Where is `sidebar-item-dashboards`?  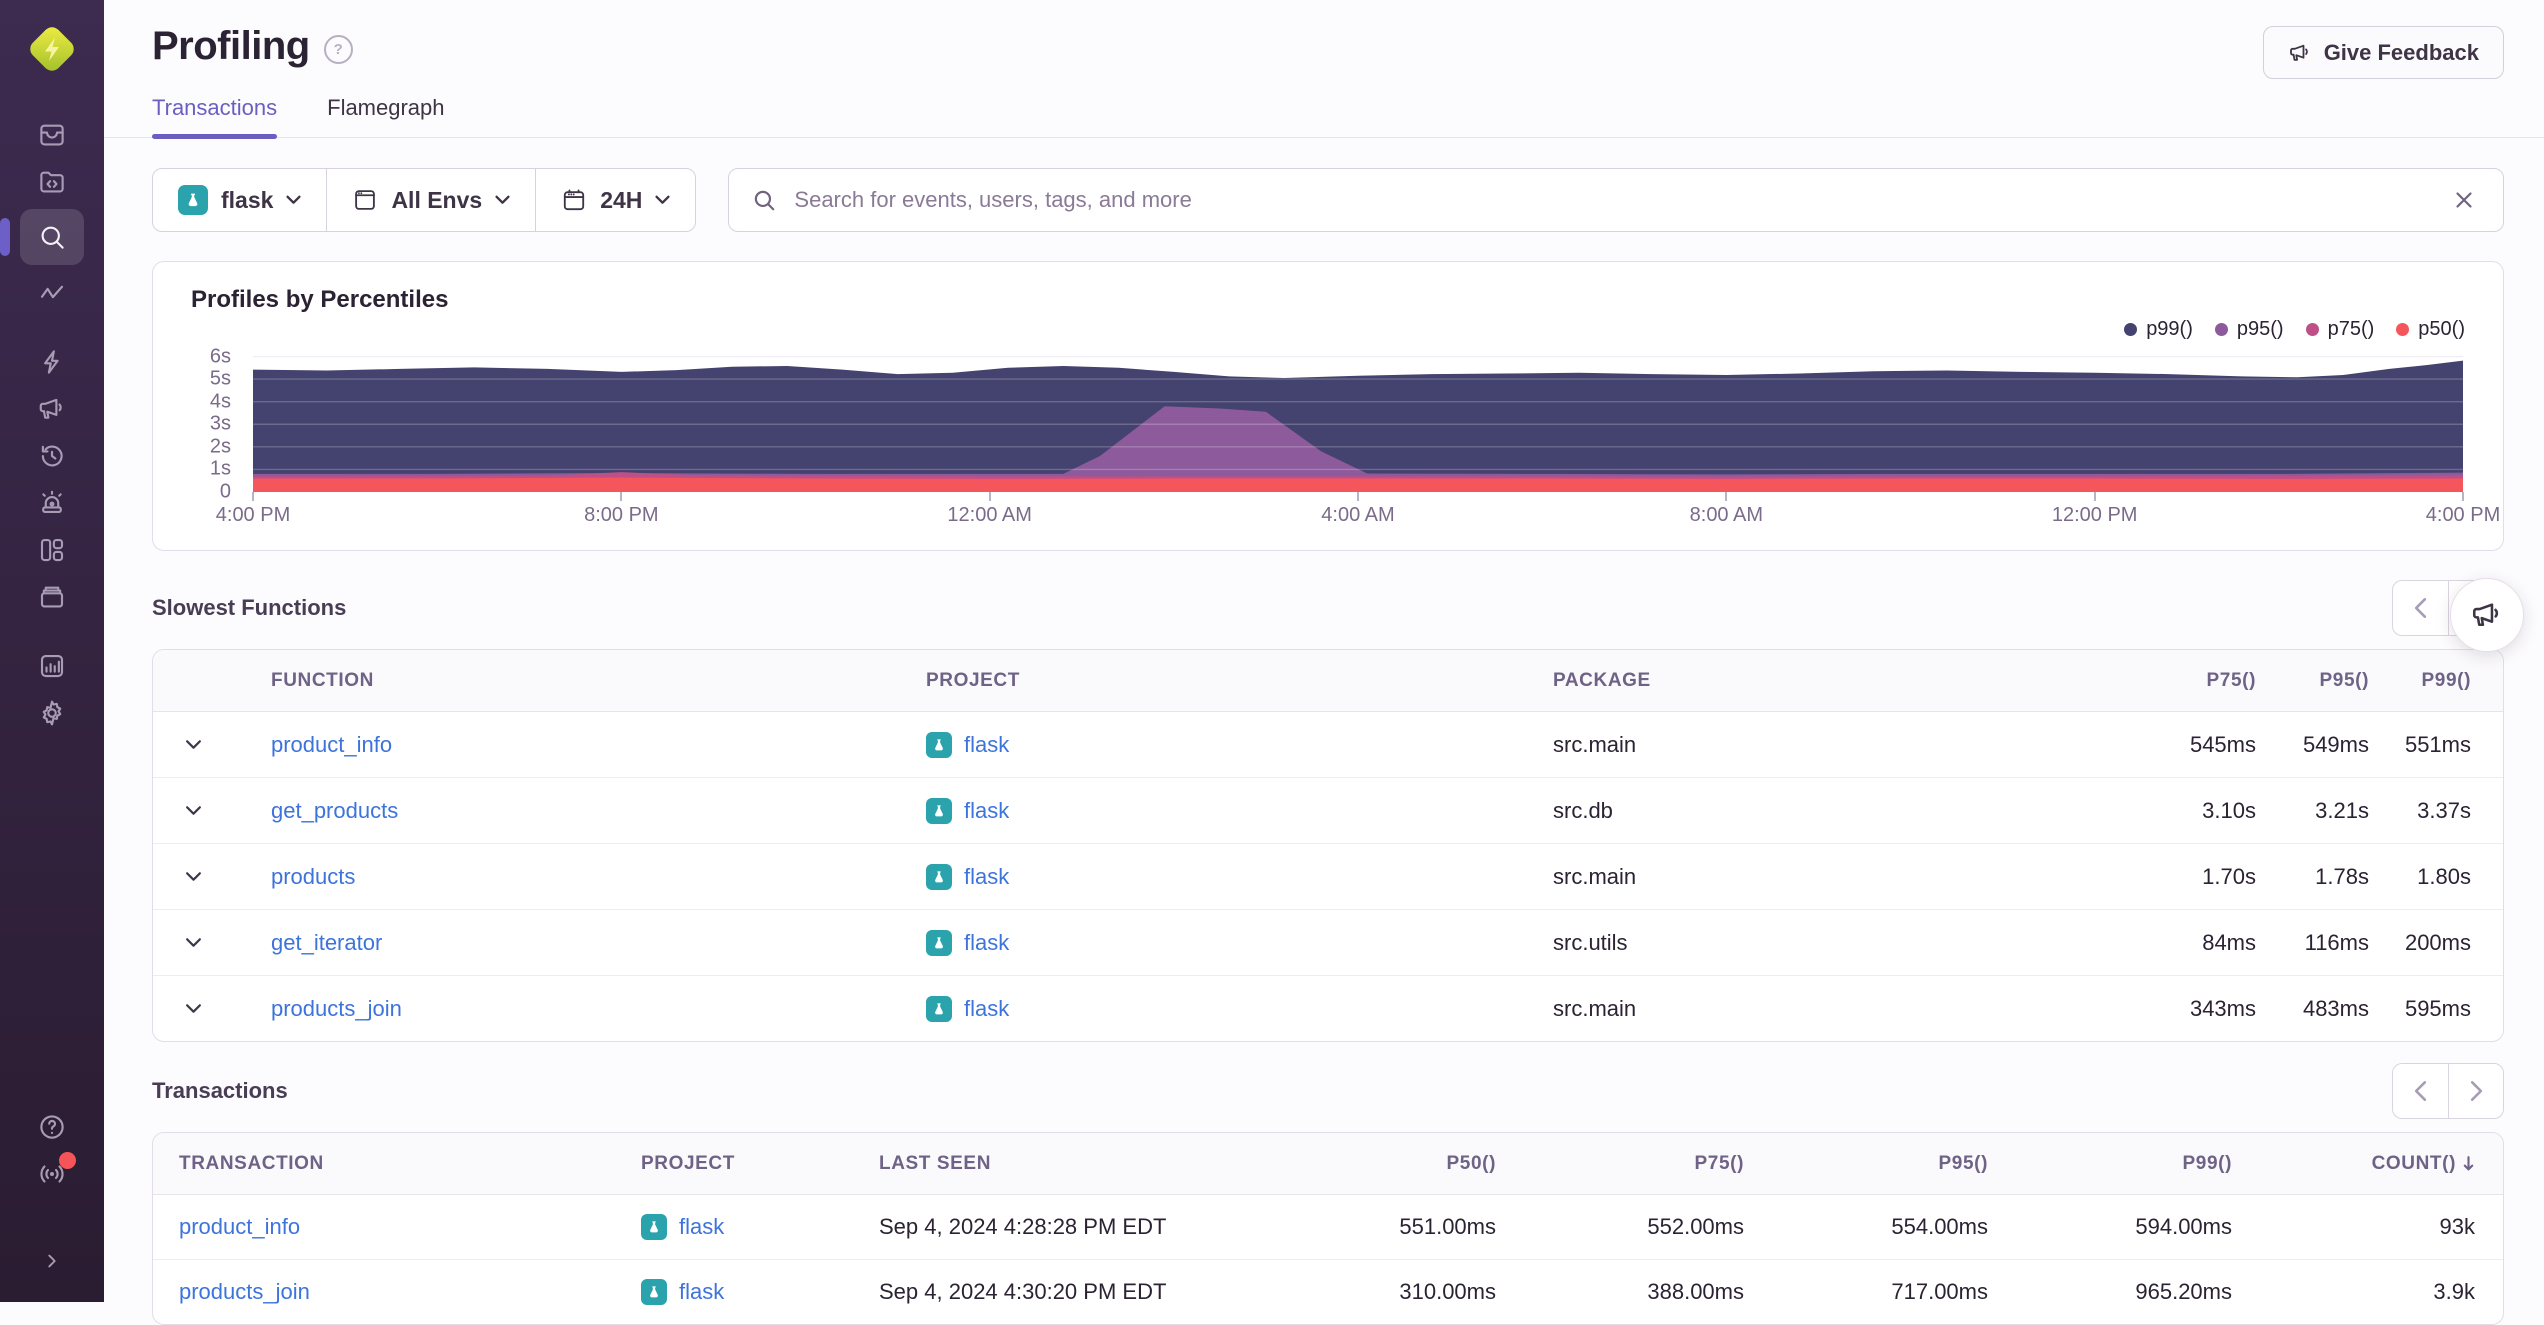 sidebar-item-dashboards is located at coordinates (52, 549).